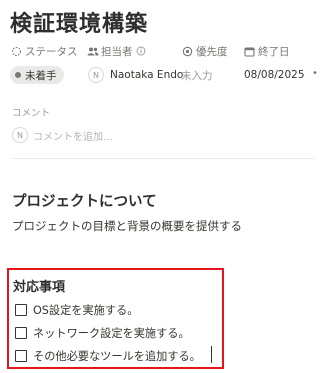  I want to click on todo-label: ネットワーク設定を実施する。, so click(111, 333).